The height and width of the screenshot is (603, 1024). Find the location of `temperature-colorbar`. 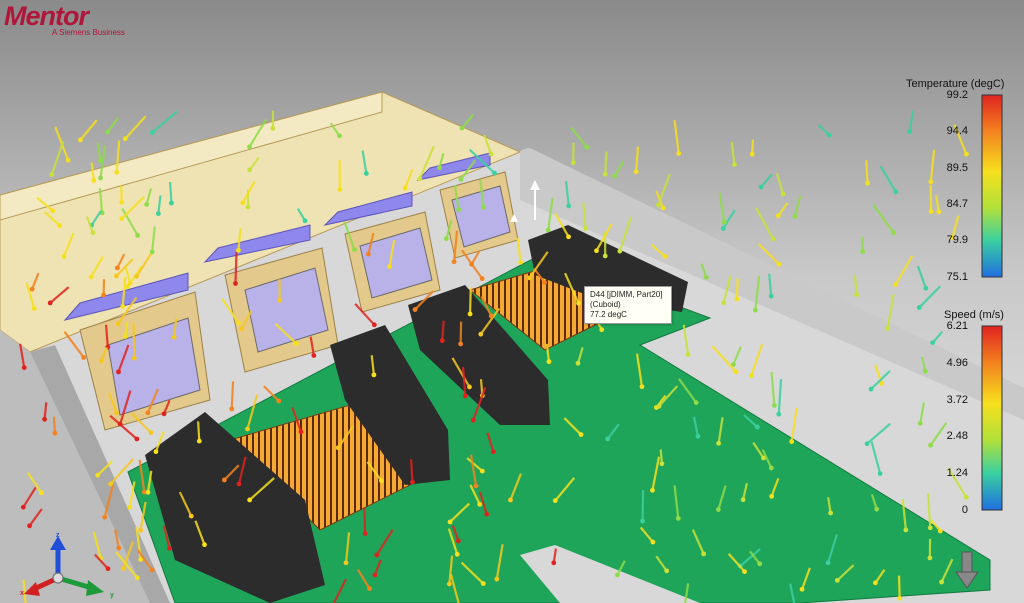

temperature-colorbar is located at coordinates (992, 186).